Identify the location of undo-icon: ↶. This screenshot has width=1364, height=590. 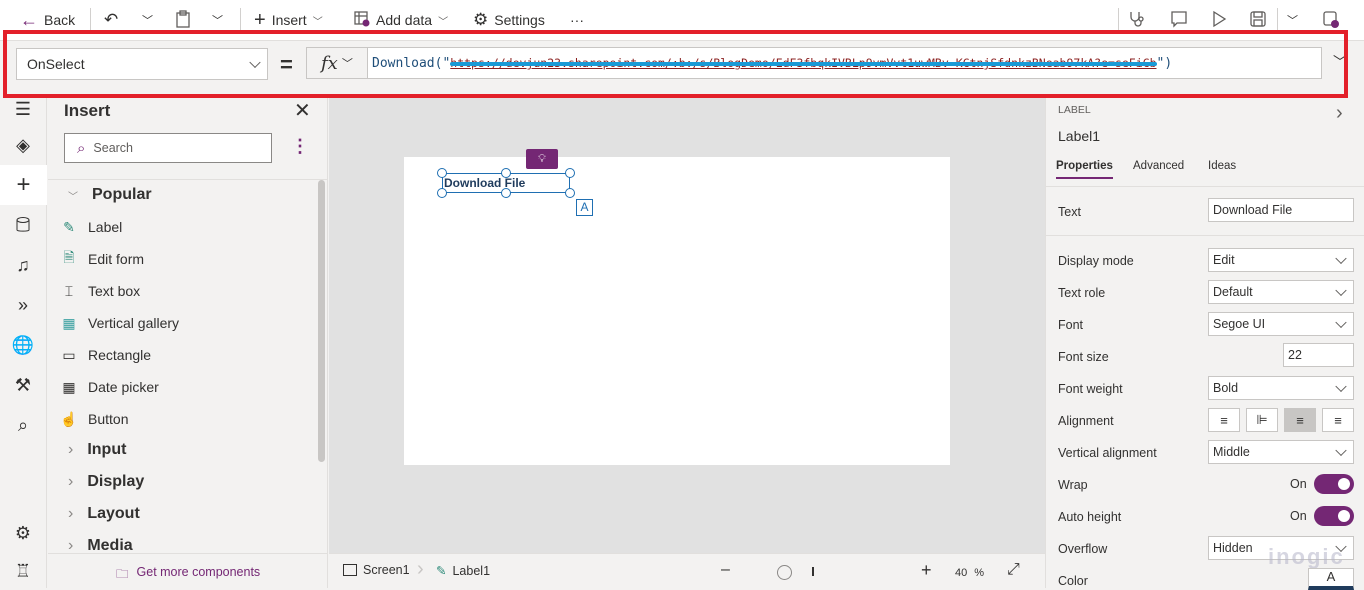
(111, 19).